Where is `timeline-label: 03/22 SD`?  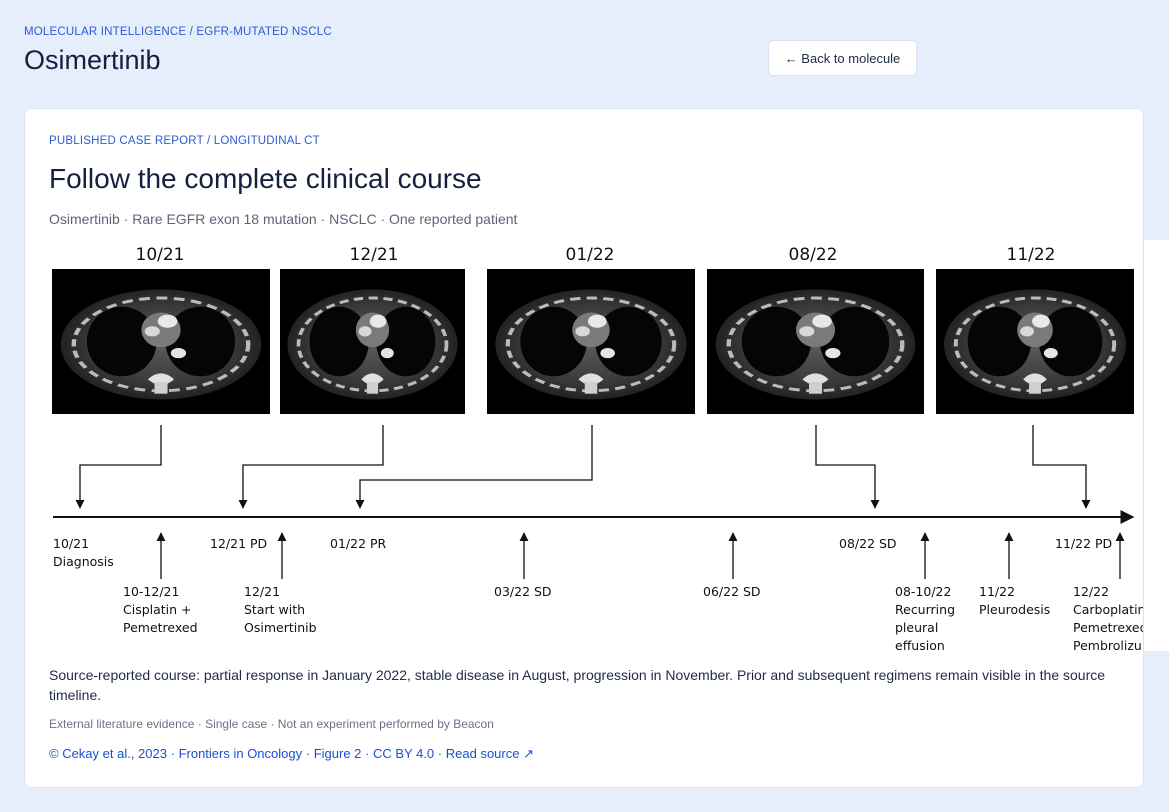 timeline-label: 03/22 SD is located at coordinates (523, 591).